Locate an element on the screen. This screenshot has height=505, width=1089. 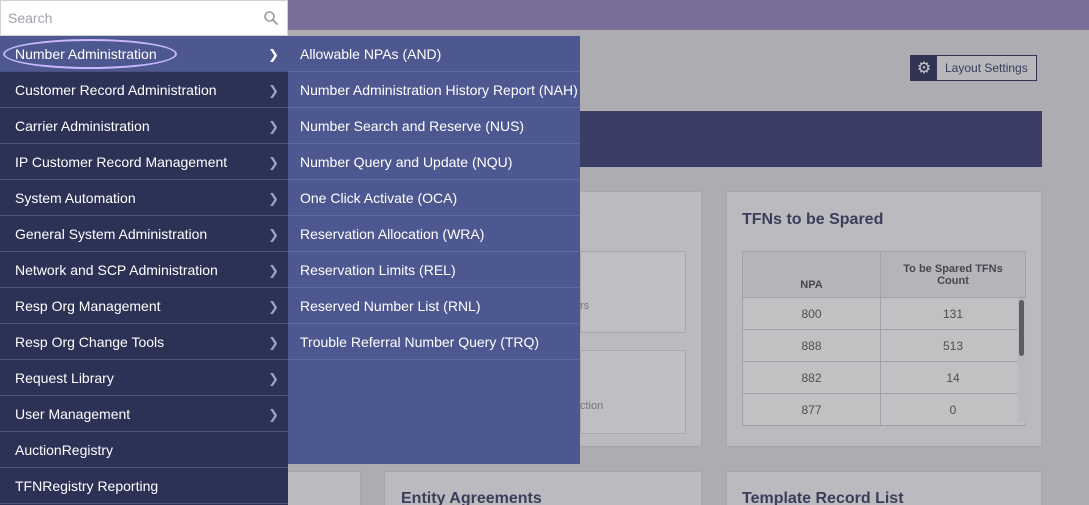
menu-item-ip-customer-record-management: IP Customer Record Management ❯ is located at coordinates (144, 162).